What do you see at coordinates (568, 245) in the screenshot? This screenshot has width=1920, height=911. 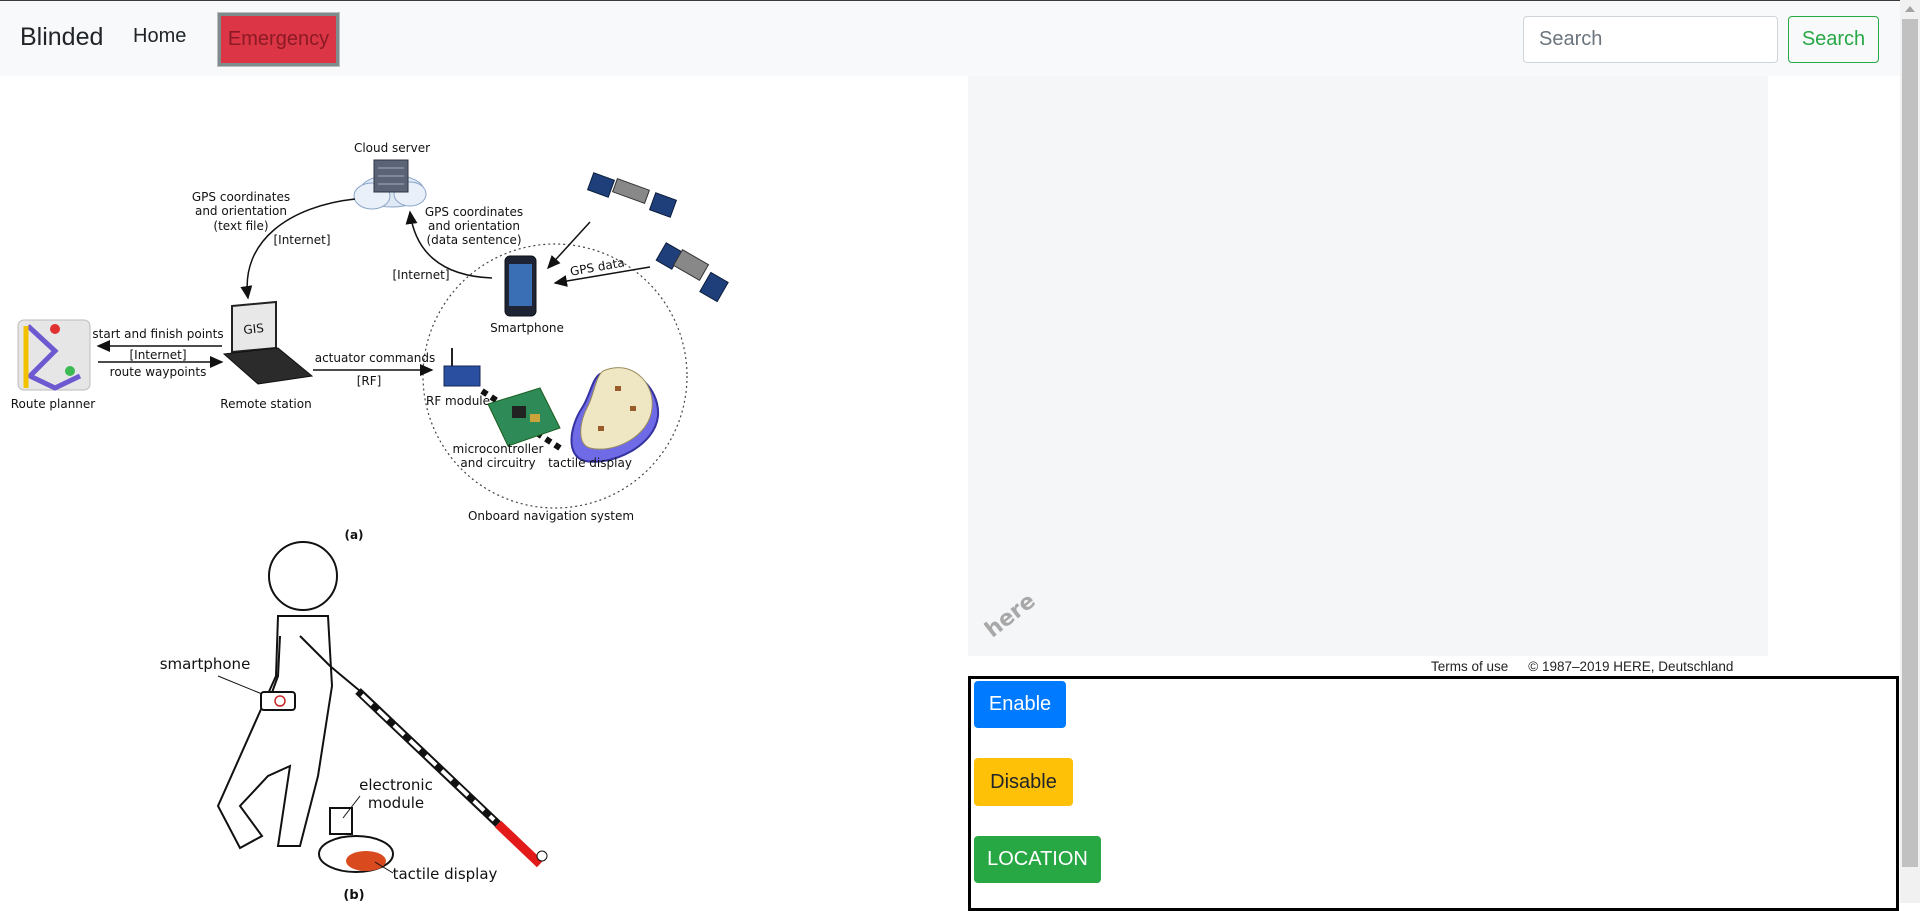 I see `arrow-satellite1-to-phone` at bounding box center [568, 245].